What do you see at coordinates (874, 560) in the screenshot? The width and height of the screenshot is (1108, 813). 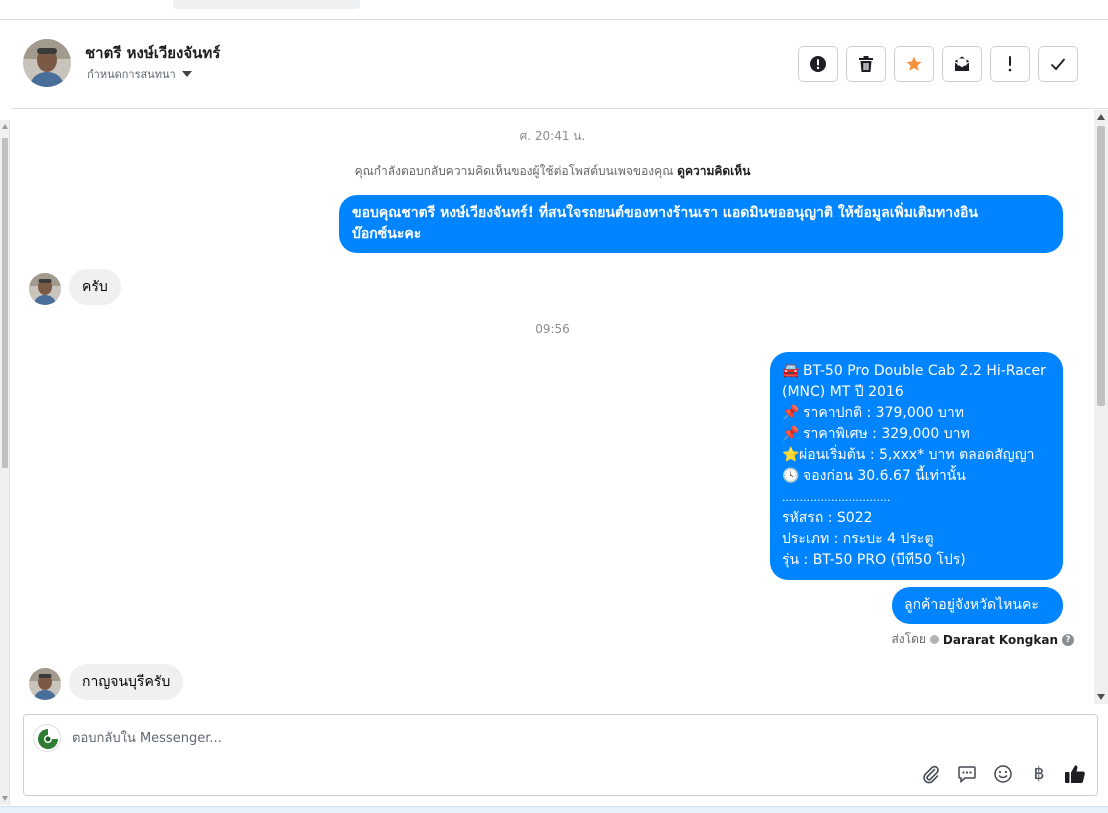 I see `listing-line: รุ่น : BT-50 PRO (บีที50 โปร)` at bounding box center [874, 560].